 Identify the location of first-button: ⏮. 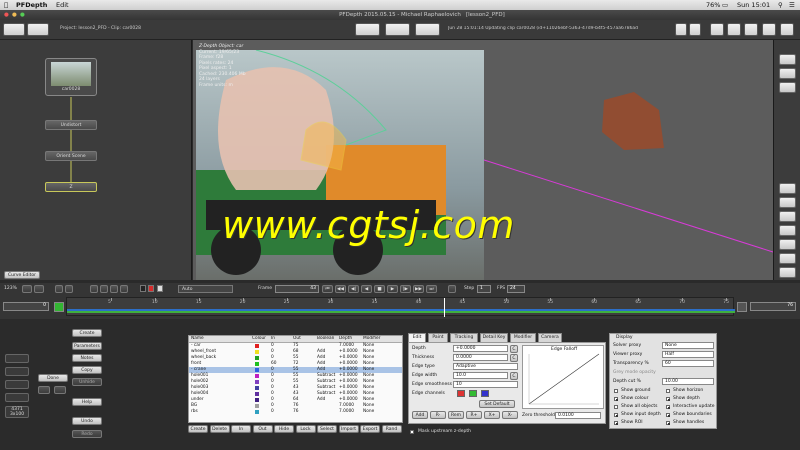
(327, 289).